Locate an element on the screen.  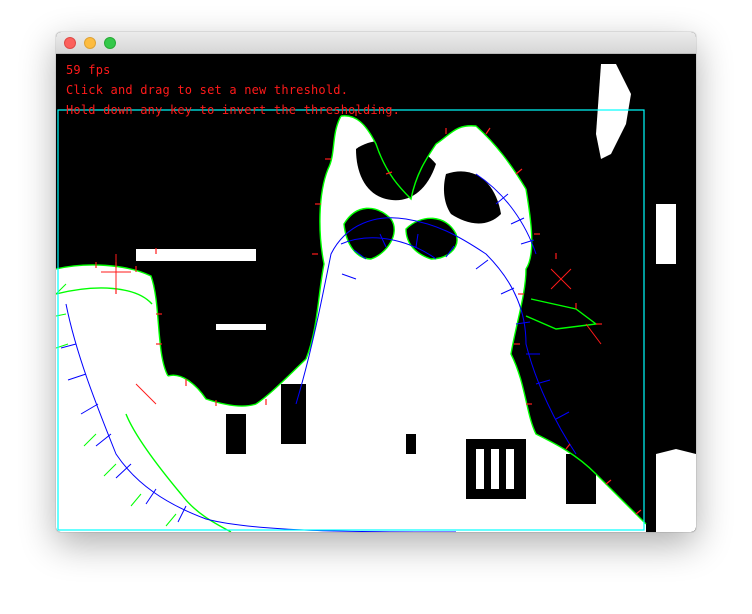
instruction-threshold: Click and drag to set a new threshold. is located at coordinates (207, 90).